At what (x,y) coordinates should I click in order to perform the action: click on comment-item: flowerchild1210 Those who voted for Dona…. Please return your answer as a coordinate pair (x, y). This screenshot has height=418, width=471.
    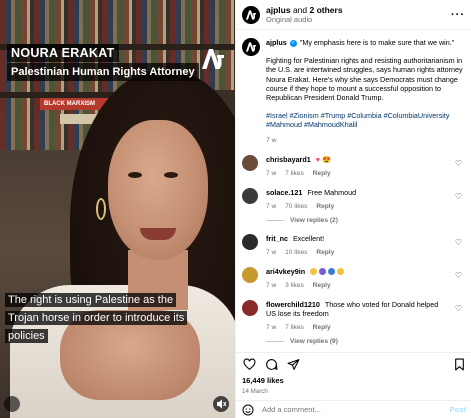
    Looking at the image, I should click on (354, 315).